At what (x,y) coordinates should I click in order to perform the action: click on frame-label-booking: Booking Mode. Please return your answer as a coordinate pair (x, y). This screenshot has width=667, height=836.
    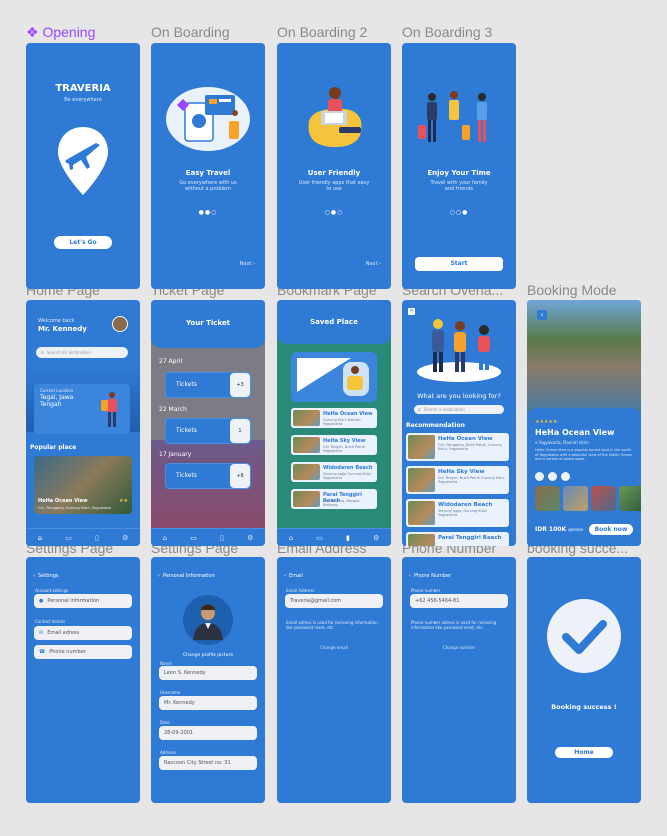
    Looking at the image, I should click on (572, 290).